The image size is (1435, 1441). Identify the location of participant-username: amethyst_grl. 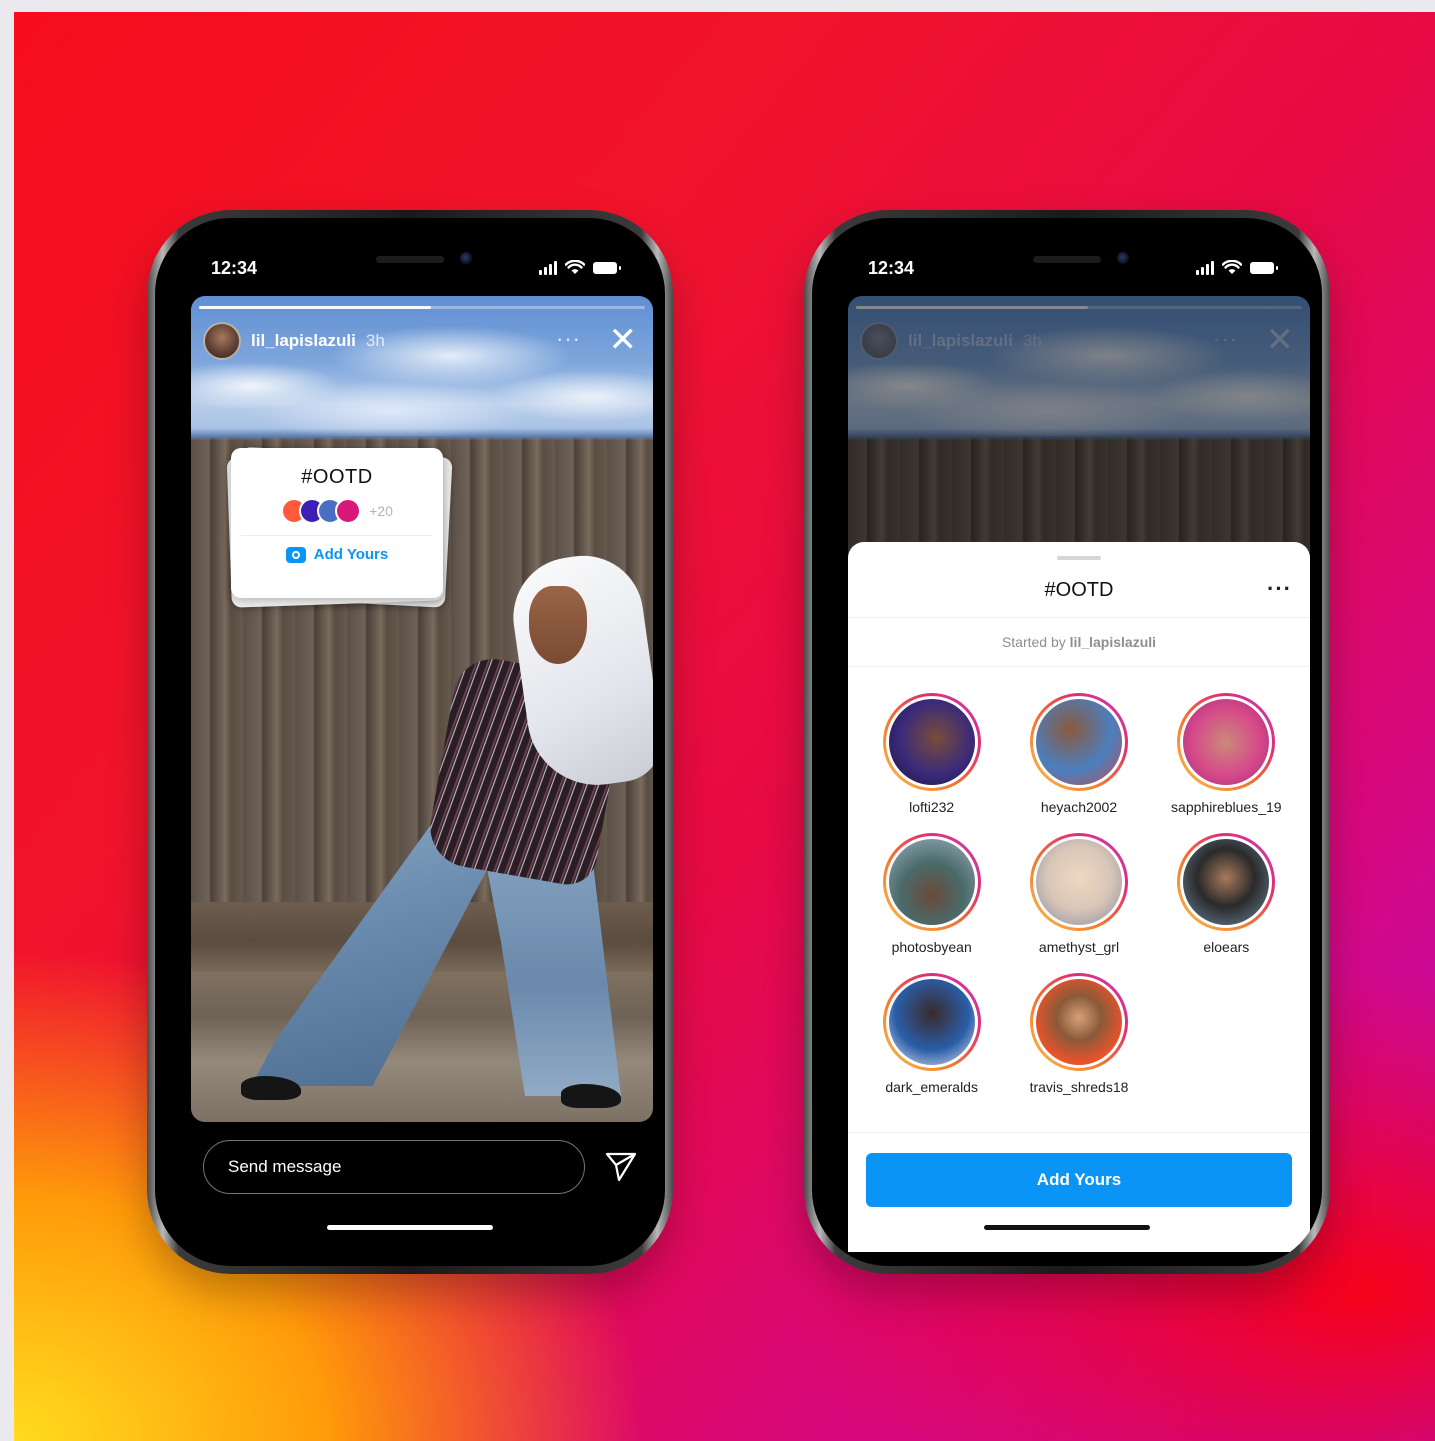
(1079, 947).